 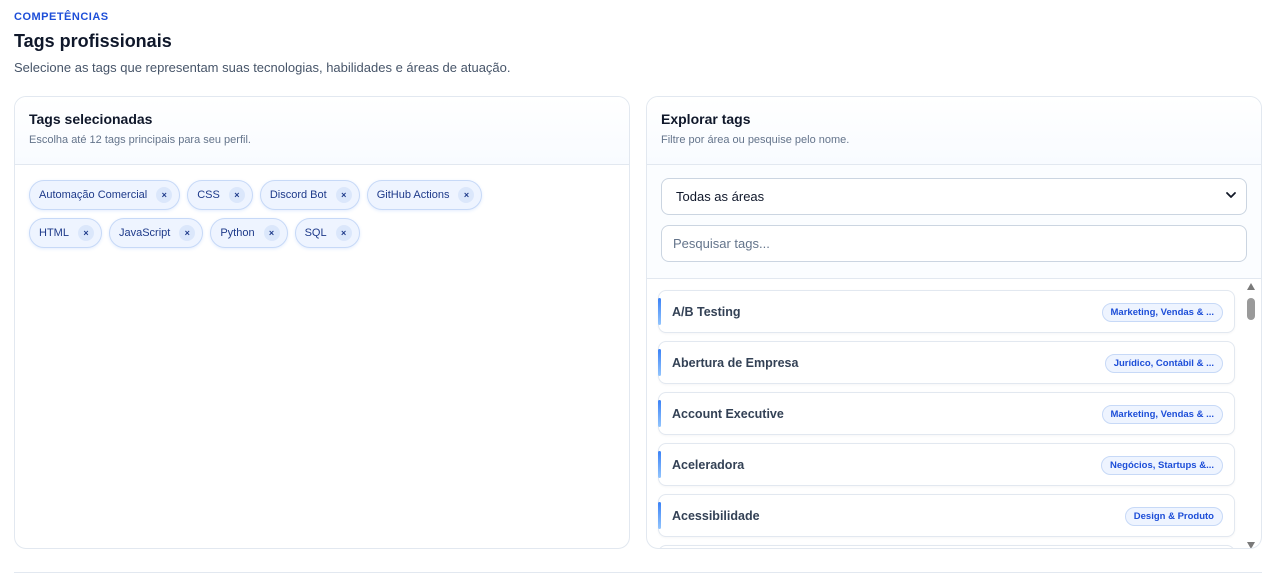 What do you see at coordinates (1173, 516) in the screenshot?
I see `tag-area-badge: Design & Produto` at bounding box center [1173, 516].